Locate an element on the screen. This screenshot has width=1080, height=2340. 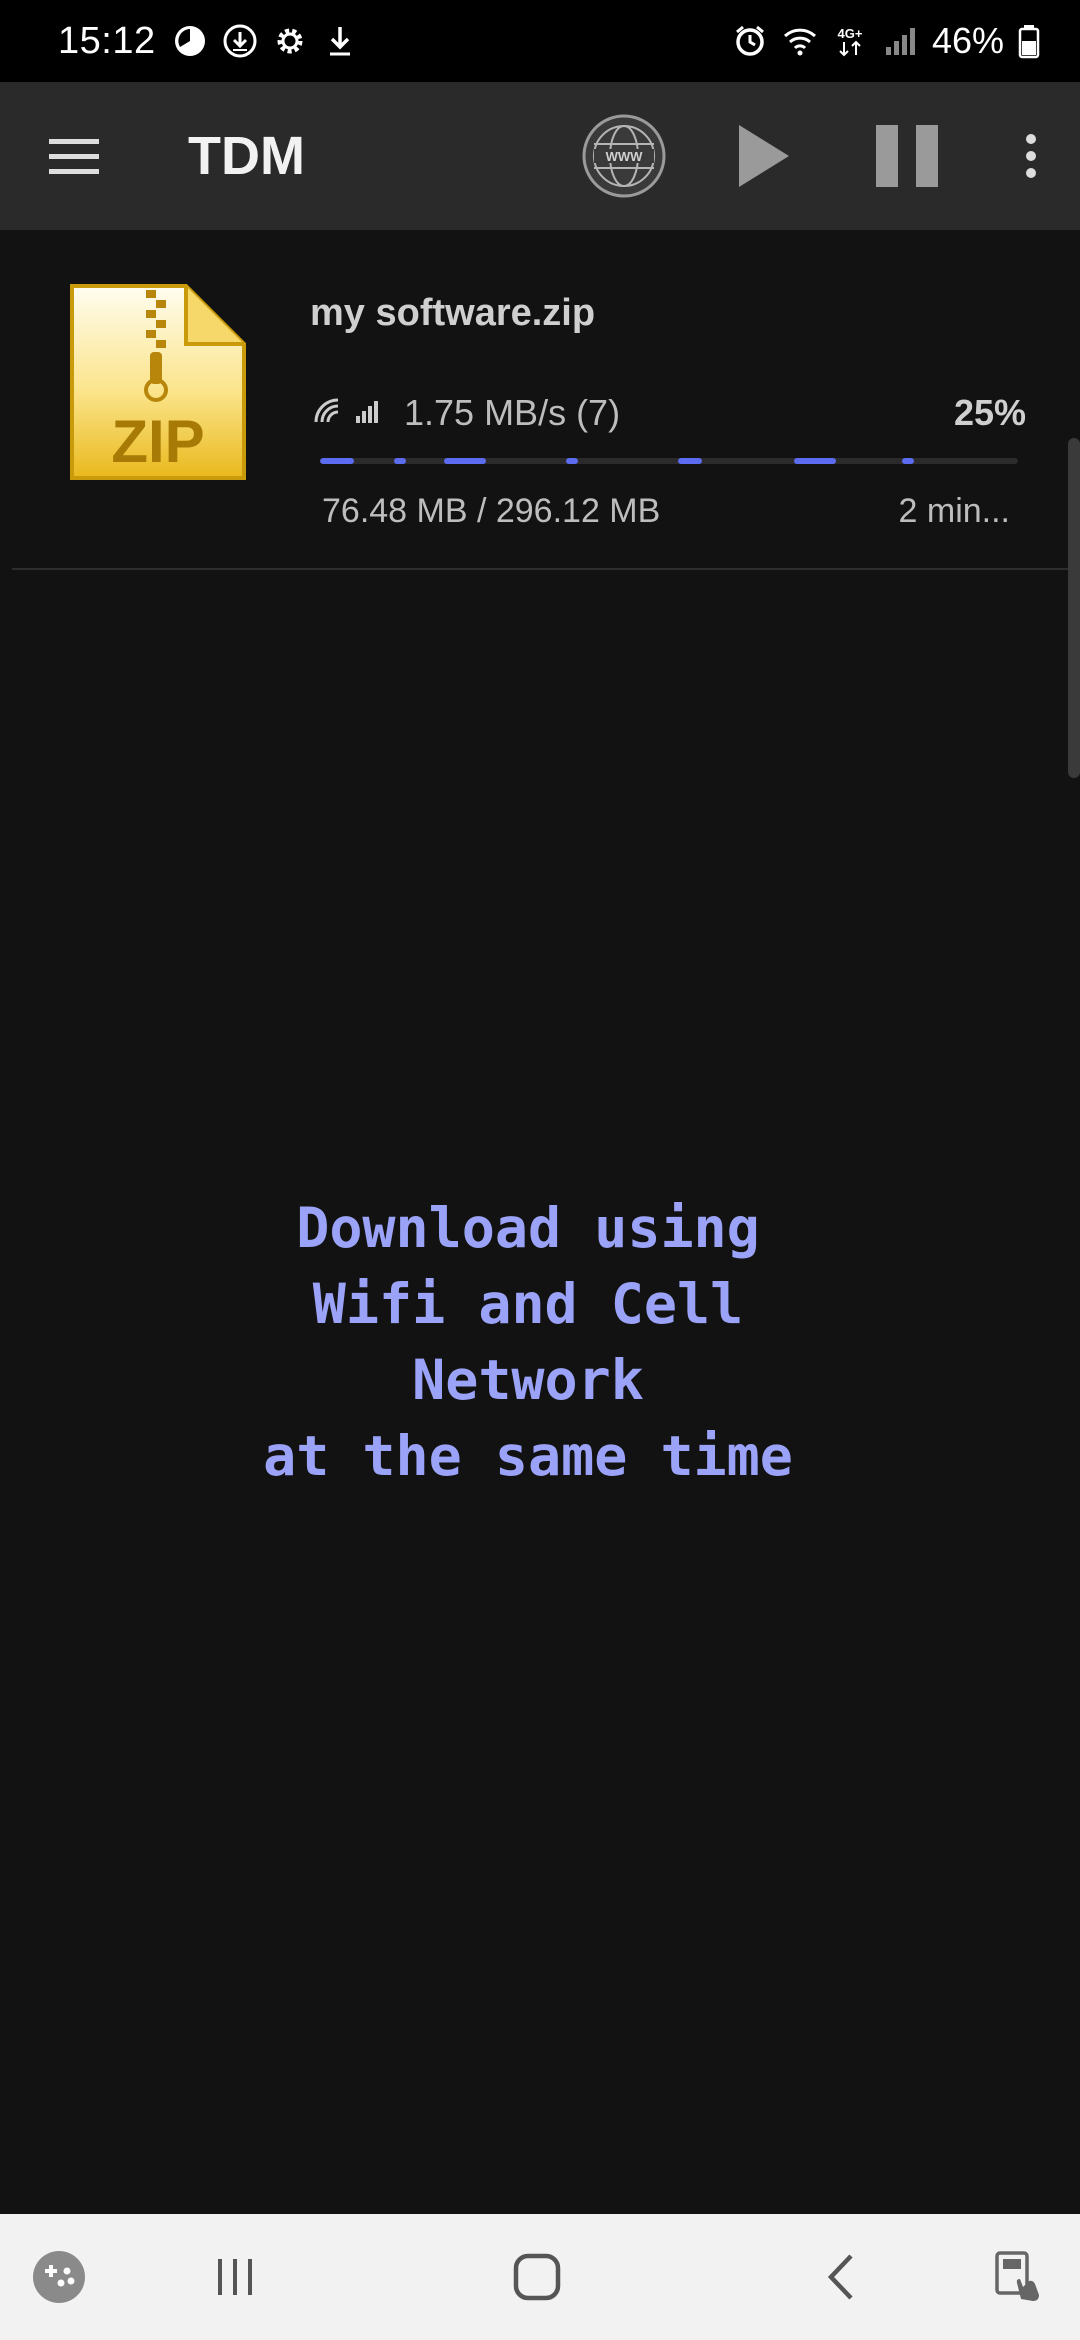
pause-all-button is located at coordinates (907, 156).